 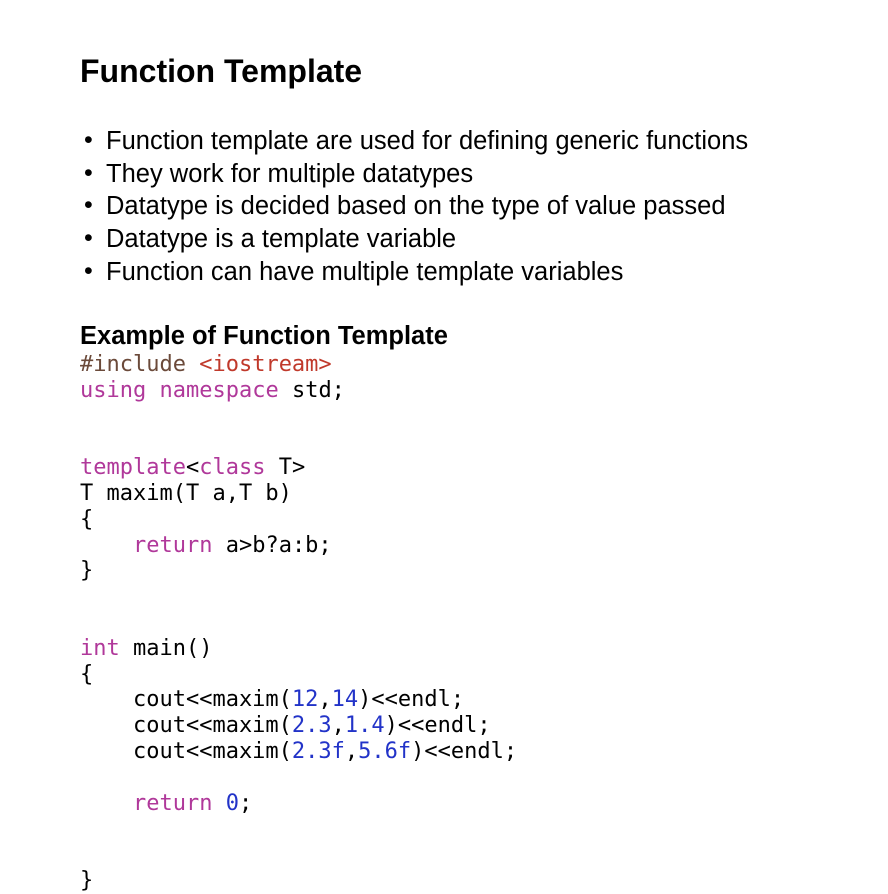 What do you see at coordinates (298, 649) in the screenshot?
I see `code-line: int main()` at bounding box center [298, 649].